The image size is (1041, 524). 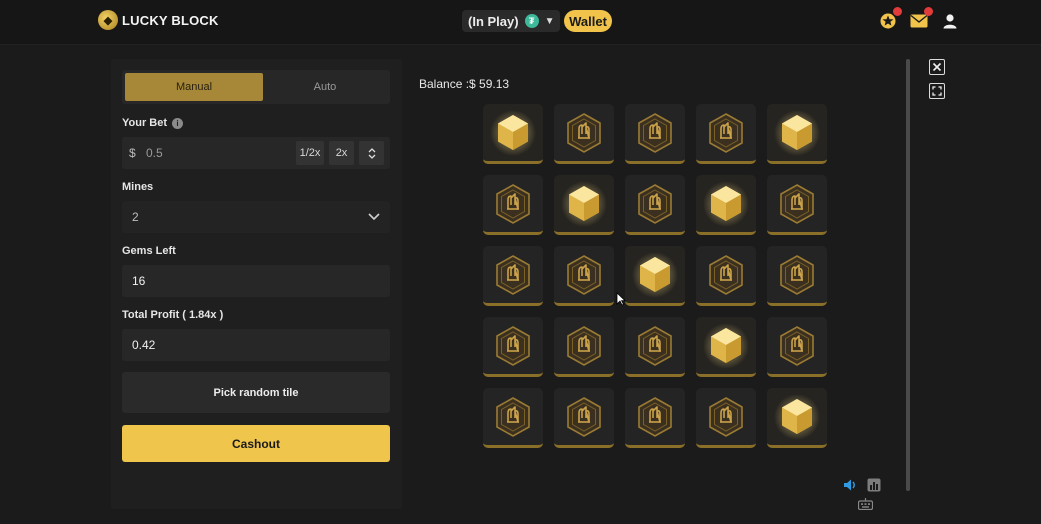 I want to click on currency-symbol: $, so click(x=132, y=153).